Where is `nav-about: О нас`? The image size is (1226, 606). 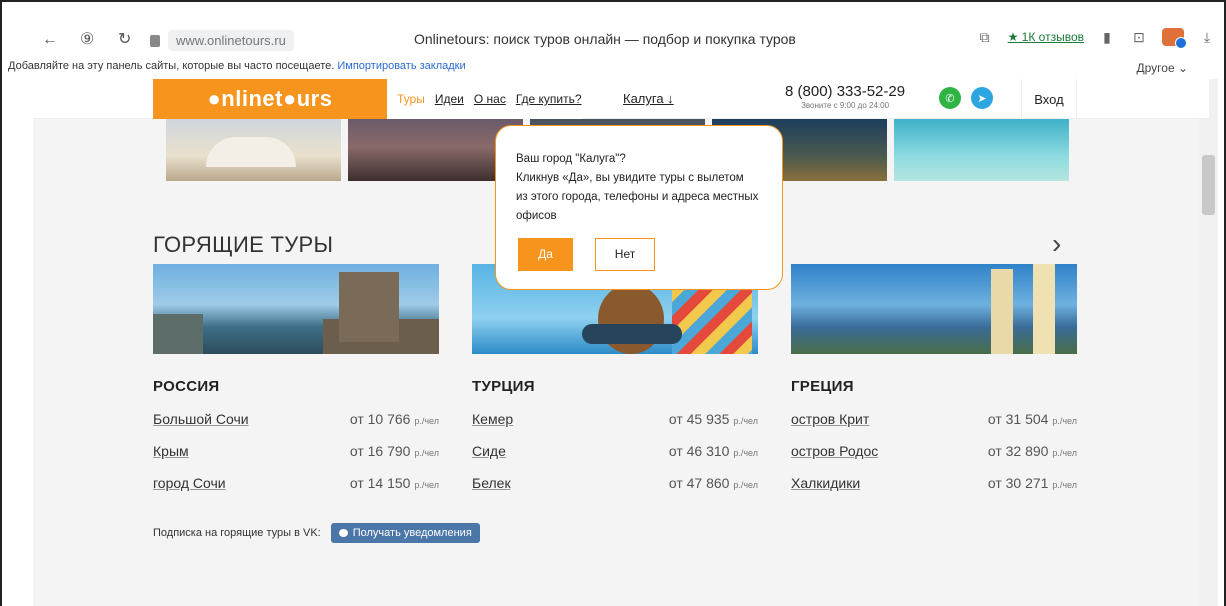 nav-about: О нас is located at coordinates (490, 99).